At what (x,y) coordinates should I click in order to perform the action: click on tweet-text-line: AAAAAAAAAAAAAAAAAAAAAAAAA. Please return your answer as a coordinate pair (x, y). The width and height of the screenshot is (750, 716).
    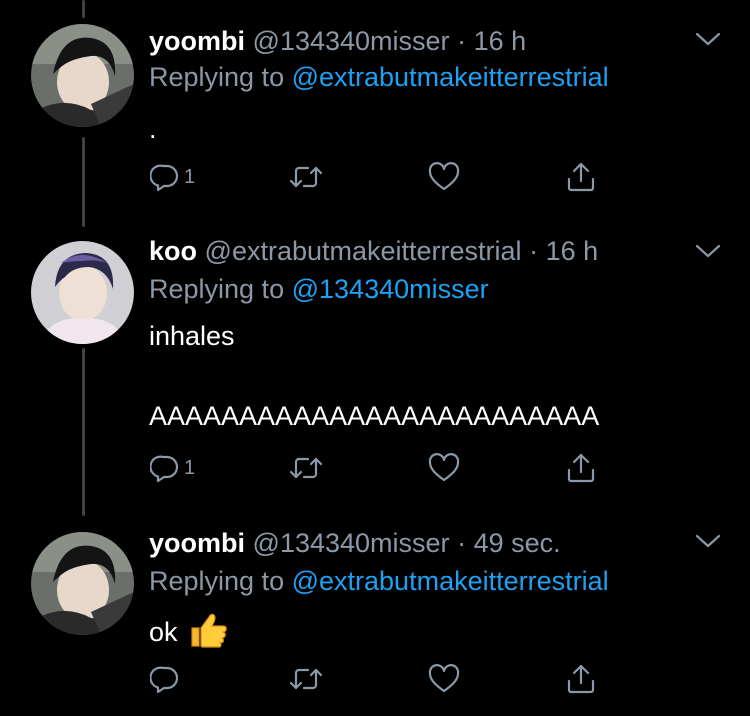
    Looking at the image, I should click on (374, 416).